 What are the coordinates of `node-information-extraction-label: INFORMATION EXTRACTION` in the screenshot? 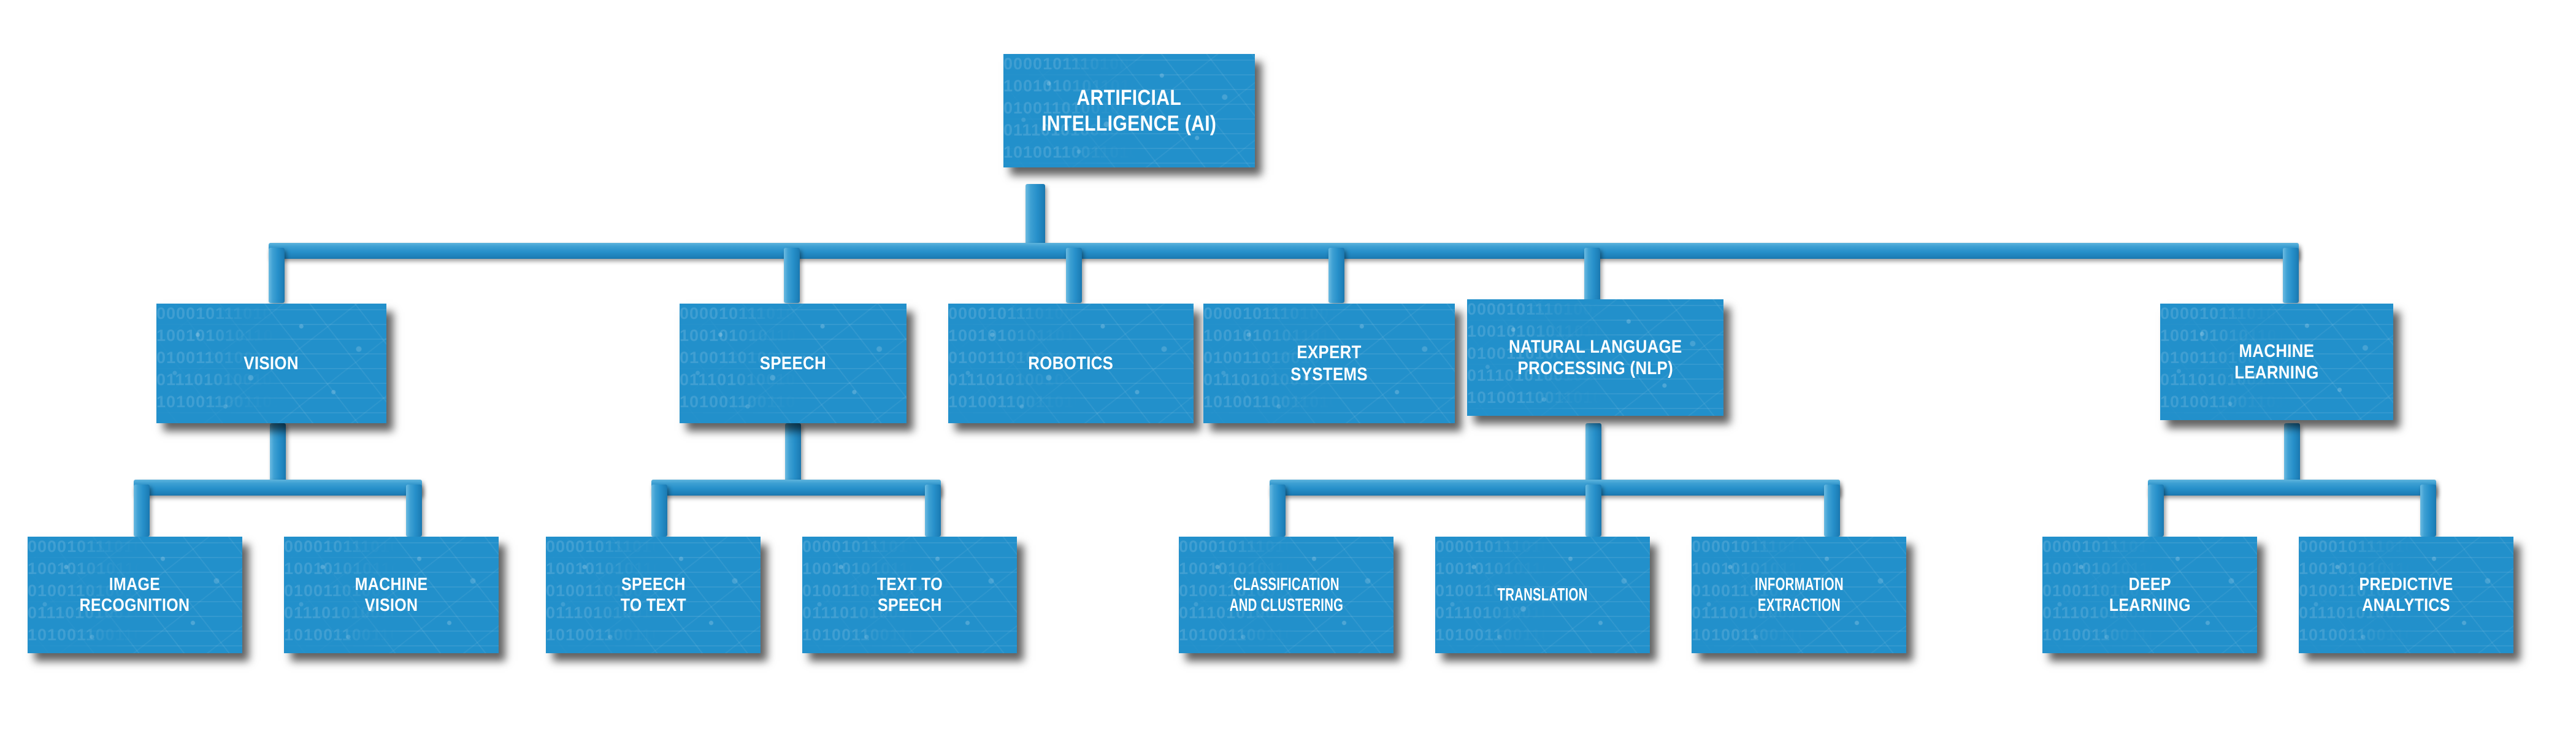 It's located at (1799, 594).